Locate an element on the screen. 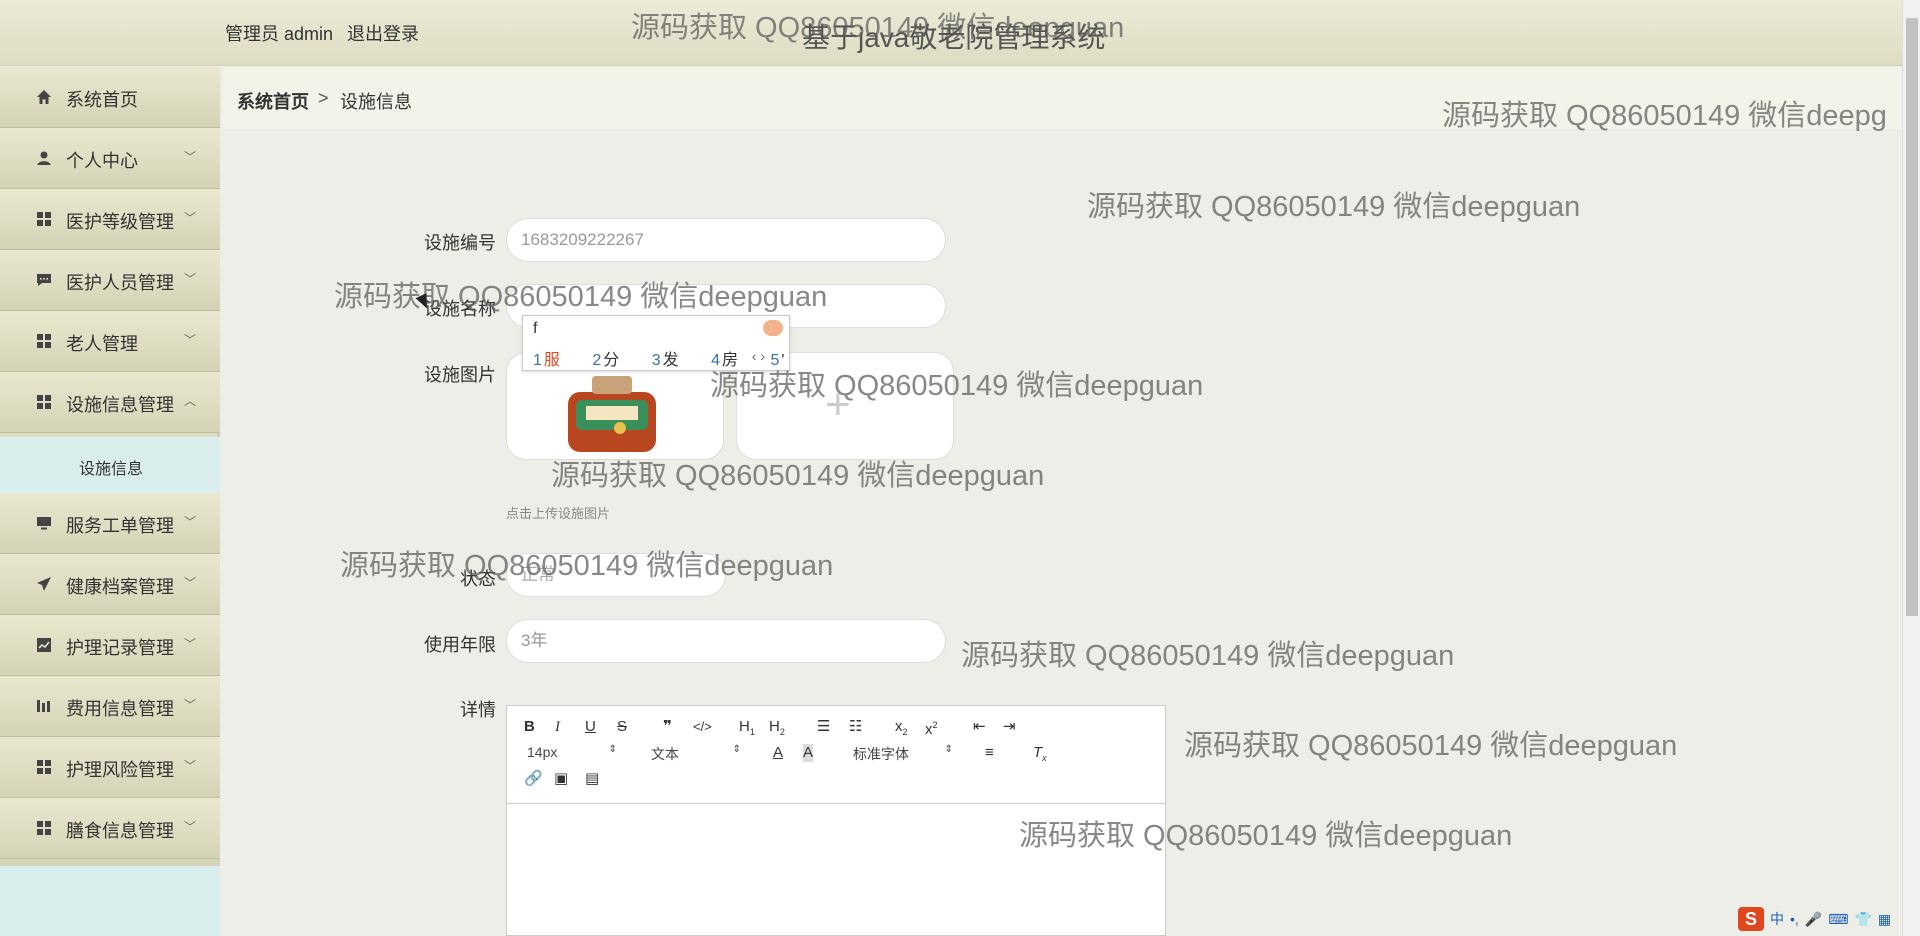 The width and height of the screenshot is (1920, 936). sidebar-item-care-level: 医护等级管理 ﹀ is located at coordinates (110, 219).